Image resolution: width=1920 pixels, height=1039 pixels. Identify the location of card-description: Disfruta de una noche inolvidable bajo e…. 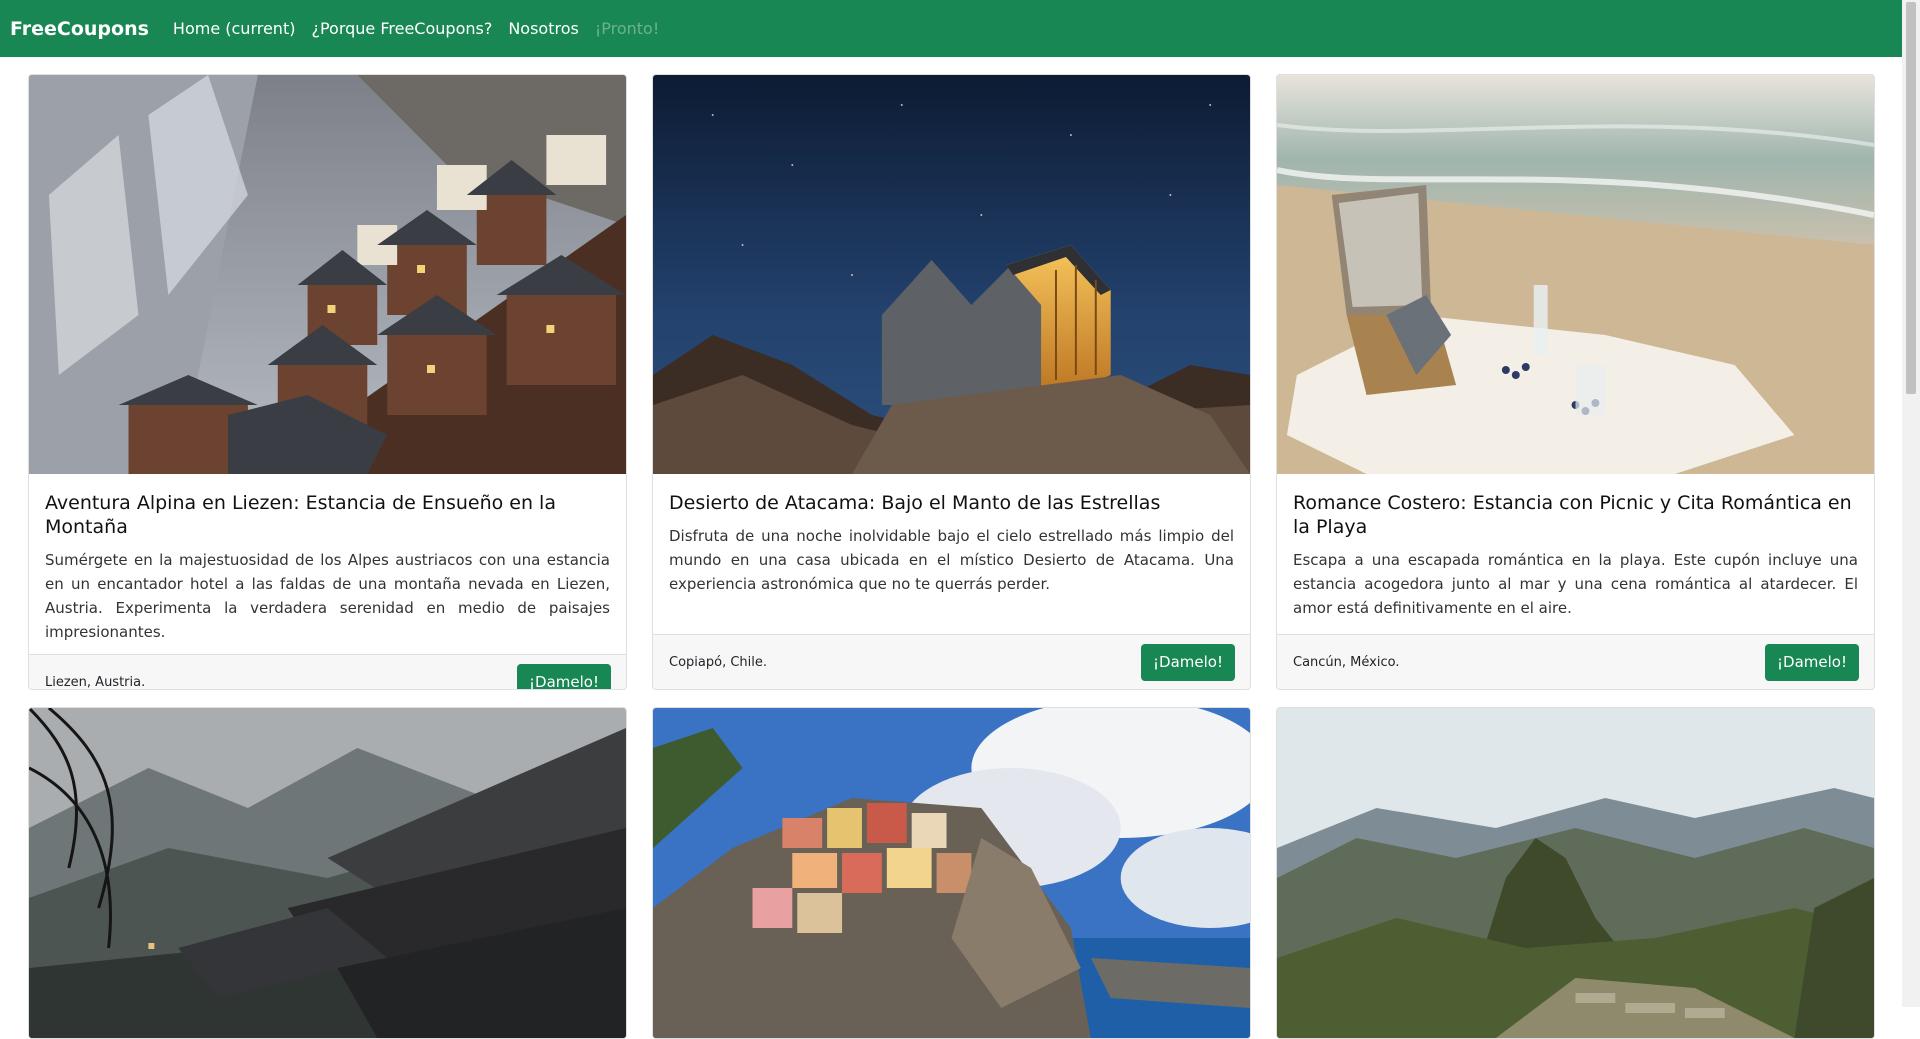
(951, 560).